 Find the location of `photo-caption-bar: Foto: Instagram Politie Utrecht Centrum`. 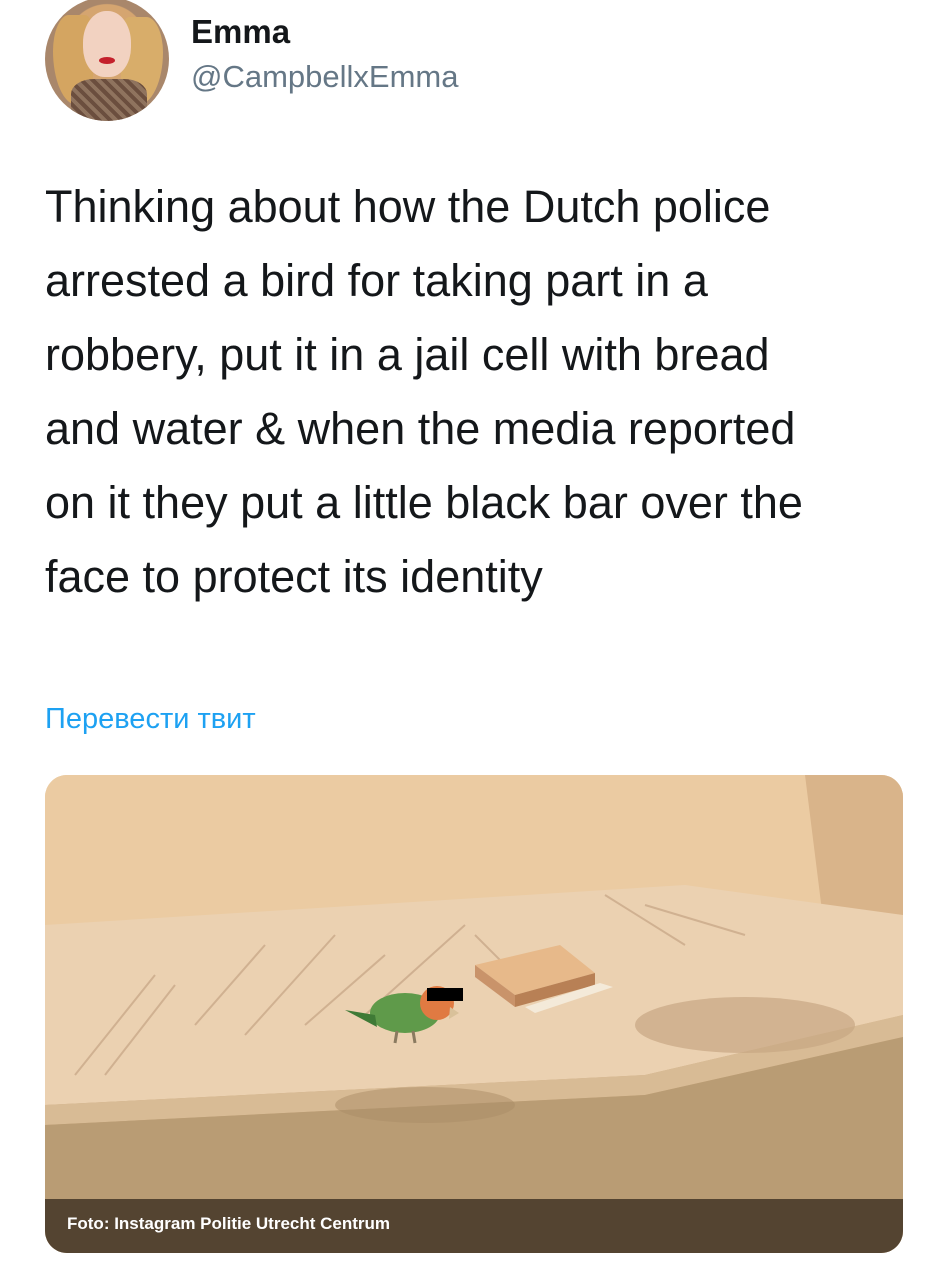

photo-caption-bar: Foto: Instagram Politie Utrecht Centrum is located at coordinates (474, 1226).